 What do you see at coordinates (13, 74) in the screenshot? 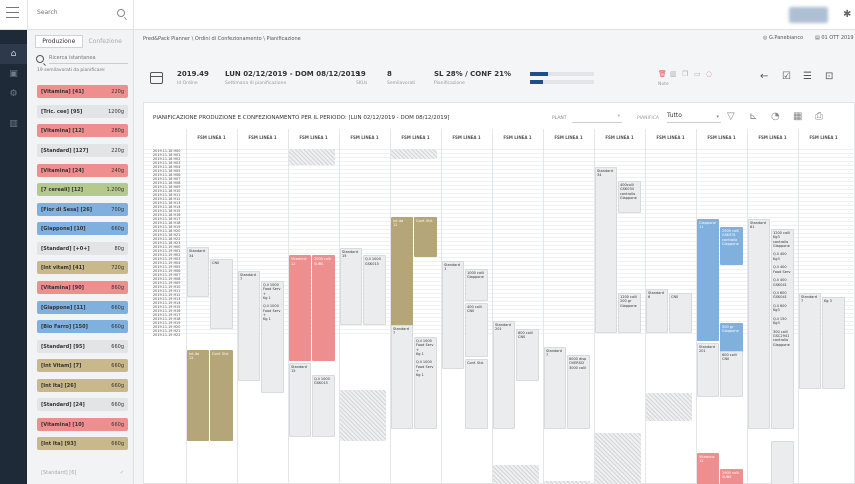
I see `calendar-icon: ▣` at bounding box center [13, 74].